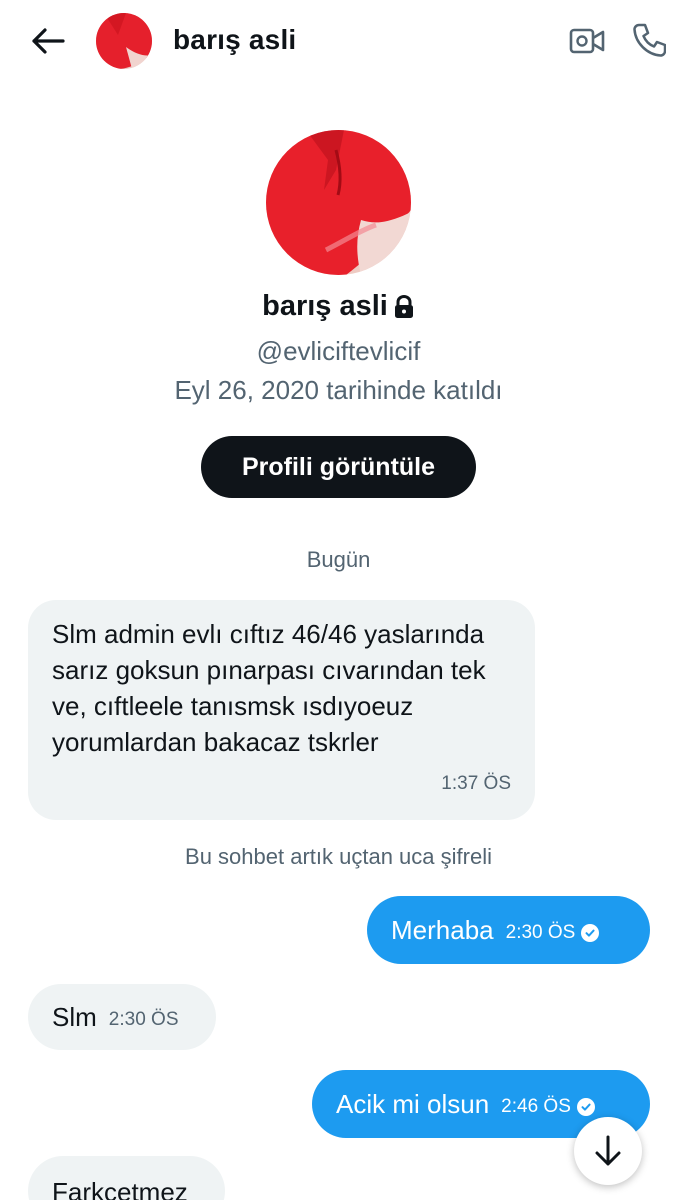 Image resolution: width=677 pixels, height=1200 pixels. Describe the element at coordinates (124, 41) in the screenshot. I see `header-avatar` at that location.